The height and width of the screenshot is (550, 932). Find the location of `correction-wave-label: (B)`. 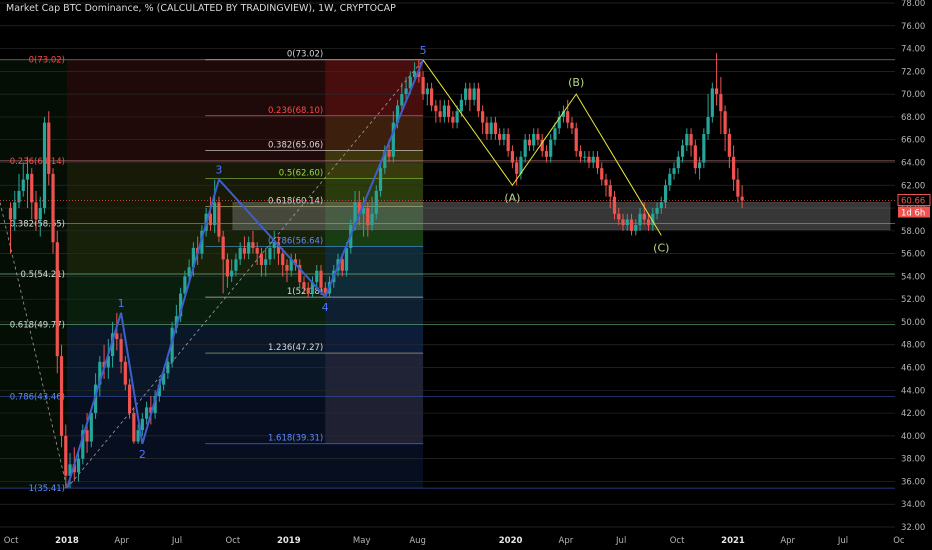

correction-wave-label: (B) is located at coordinates (576, 82).